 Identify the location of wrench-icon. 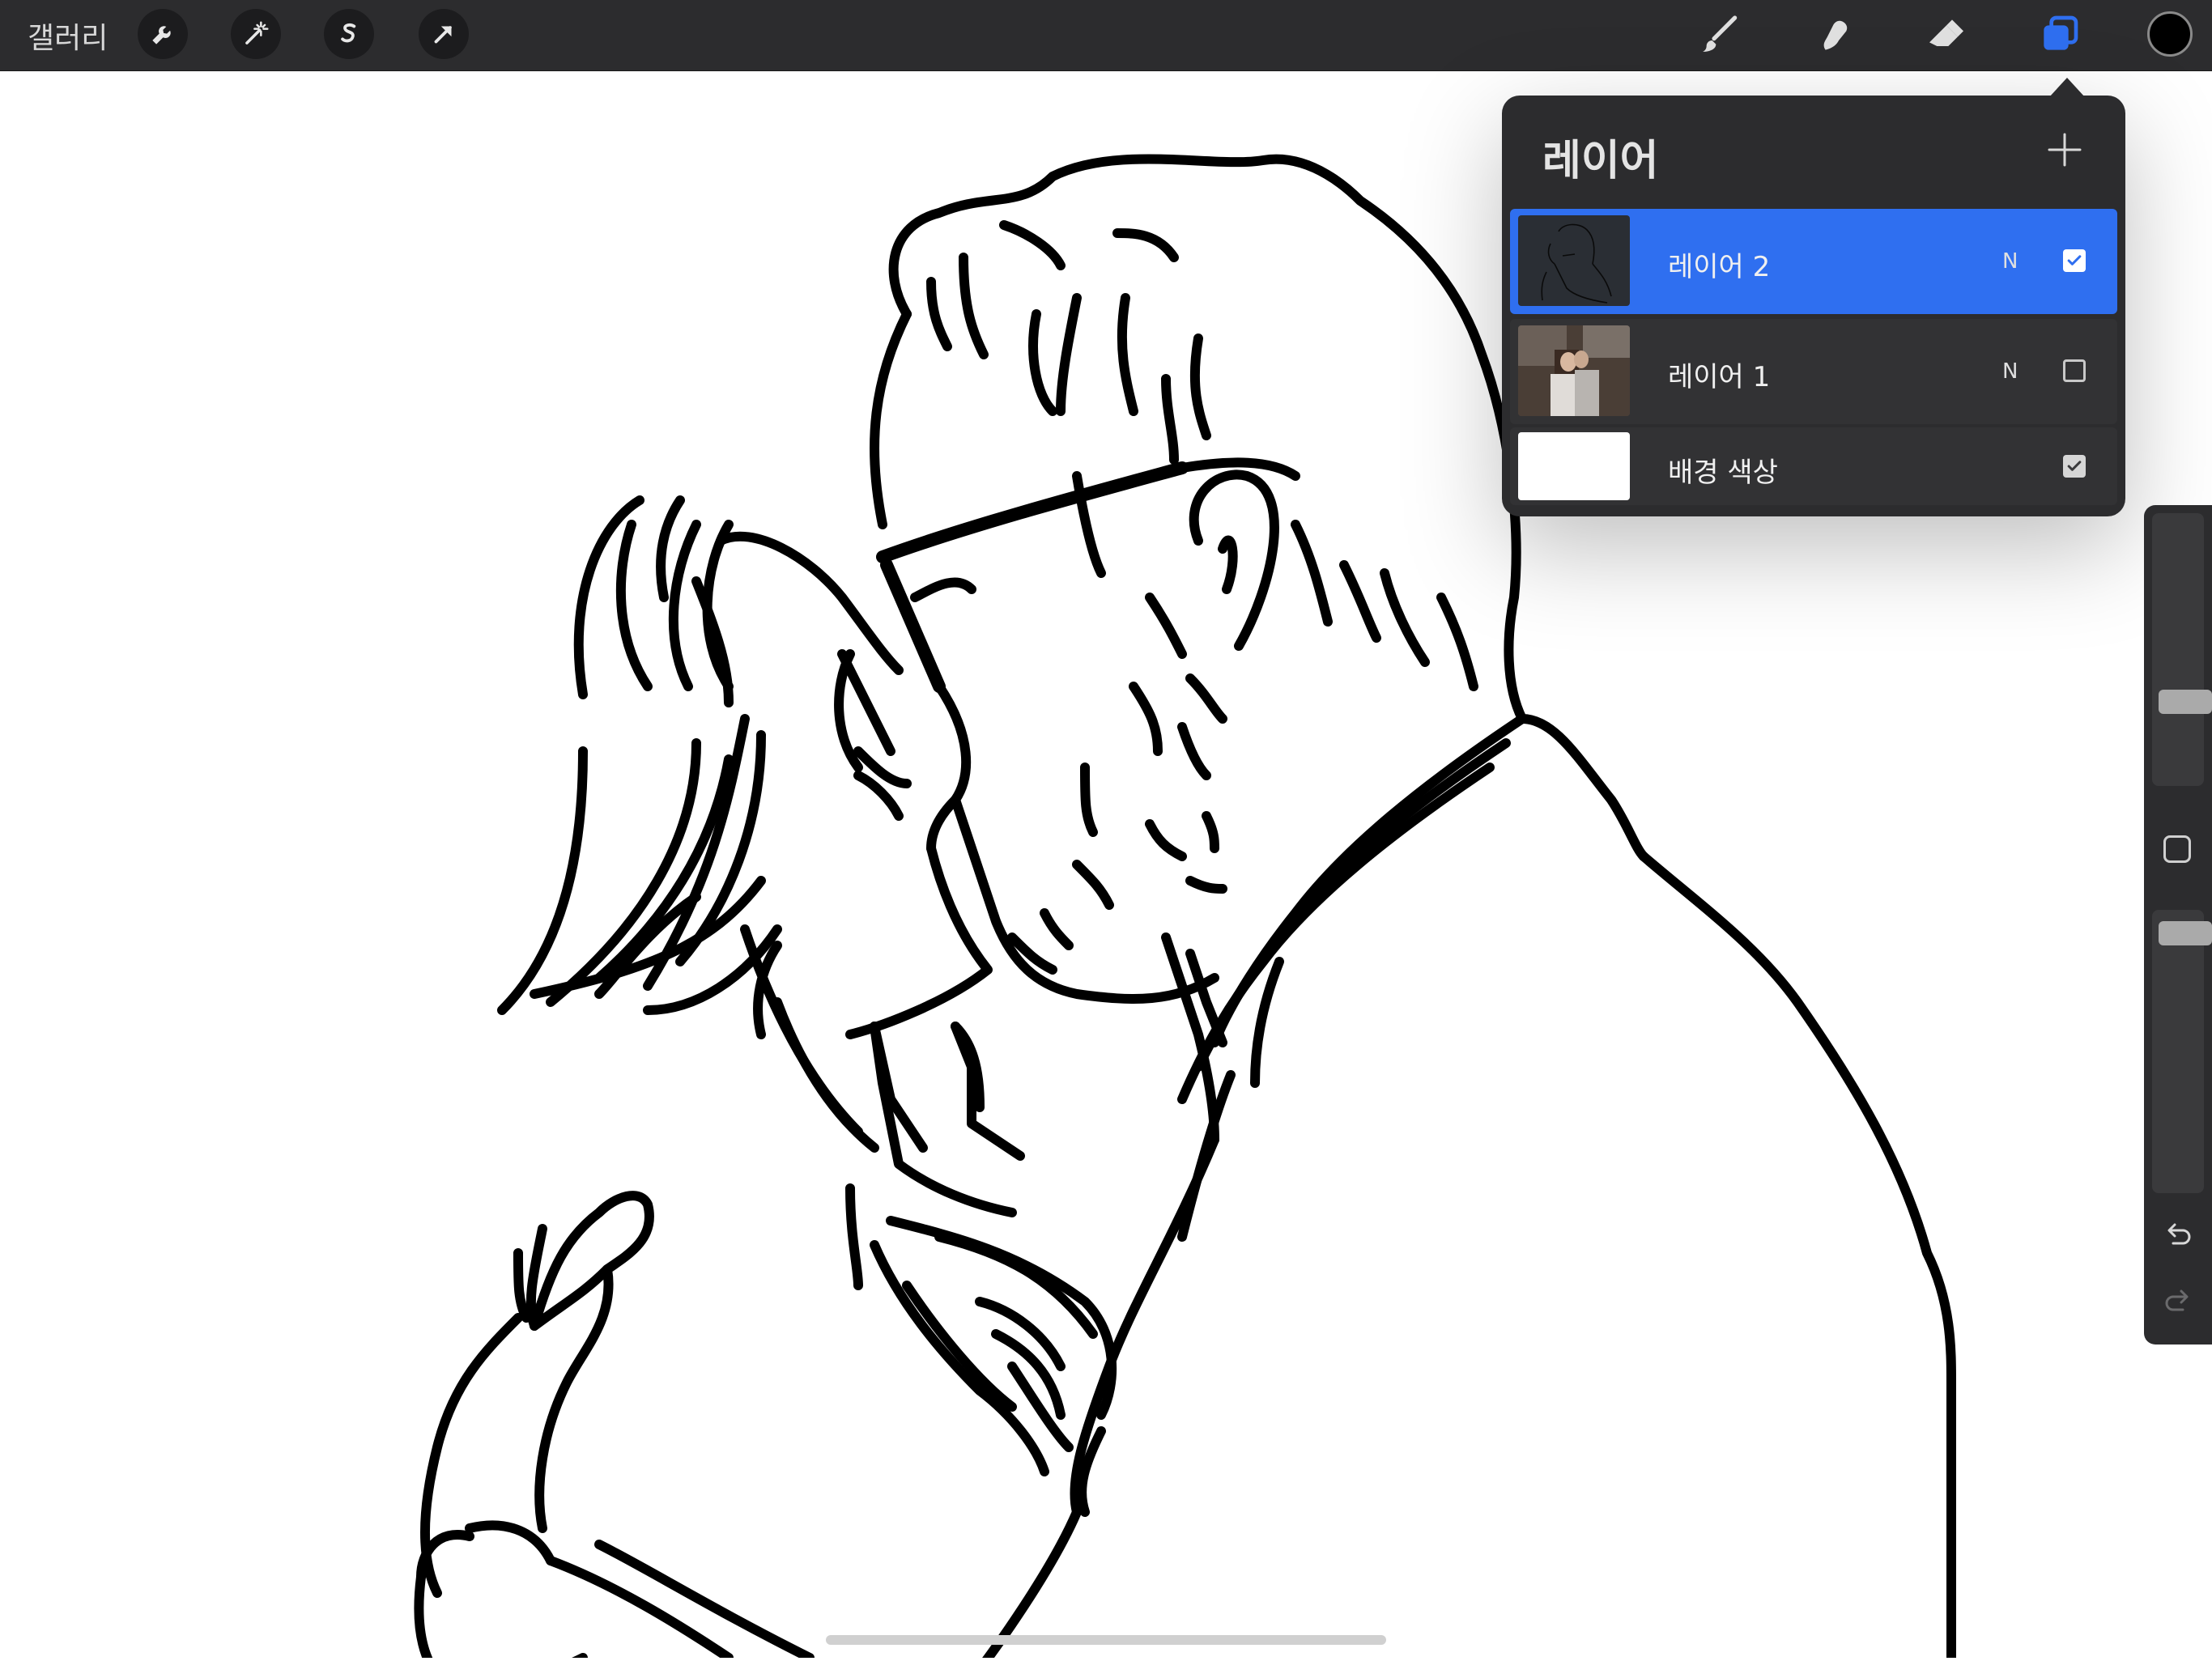
(163, 34).